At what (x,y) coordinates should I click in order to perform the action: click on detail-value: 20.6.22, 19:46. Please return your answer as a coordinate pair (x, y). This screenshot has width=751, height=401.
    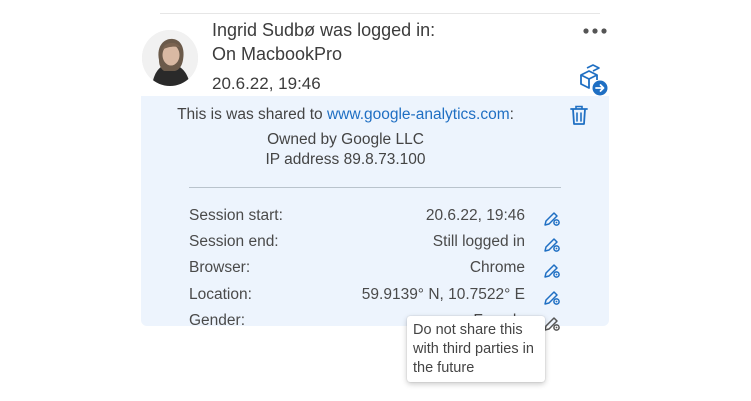
    Looking at the image, I should click on (475, 215).